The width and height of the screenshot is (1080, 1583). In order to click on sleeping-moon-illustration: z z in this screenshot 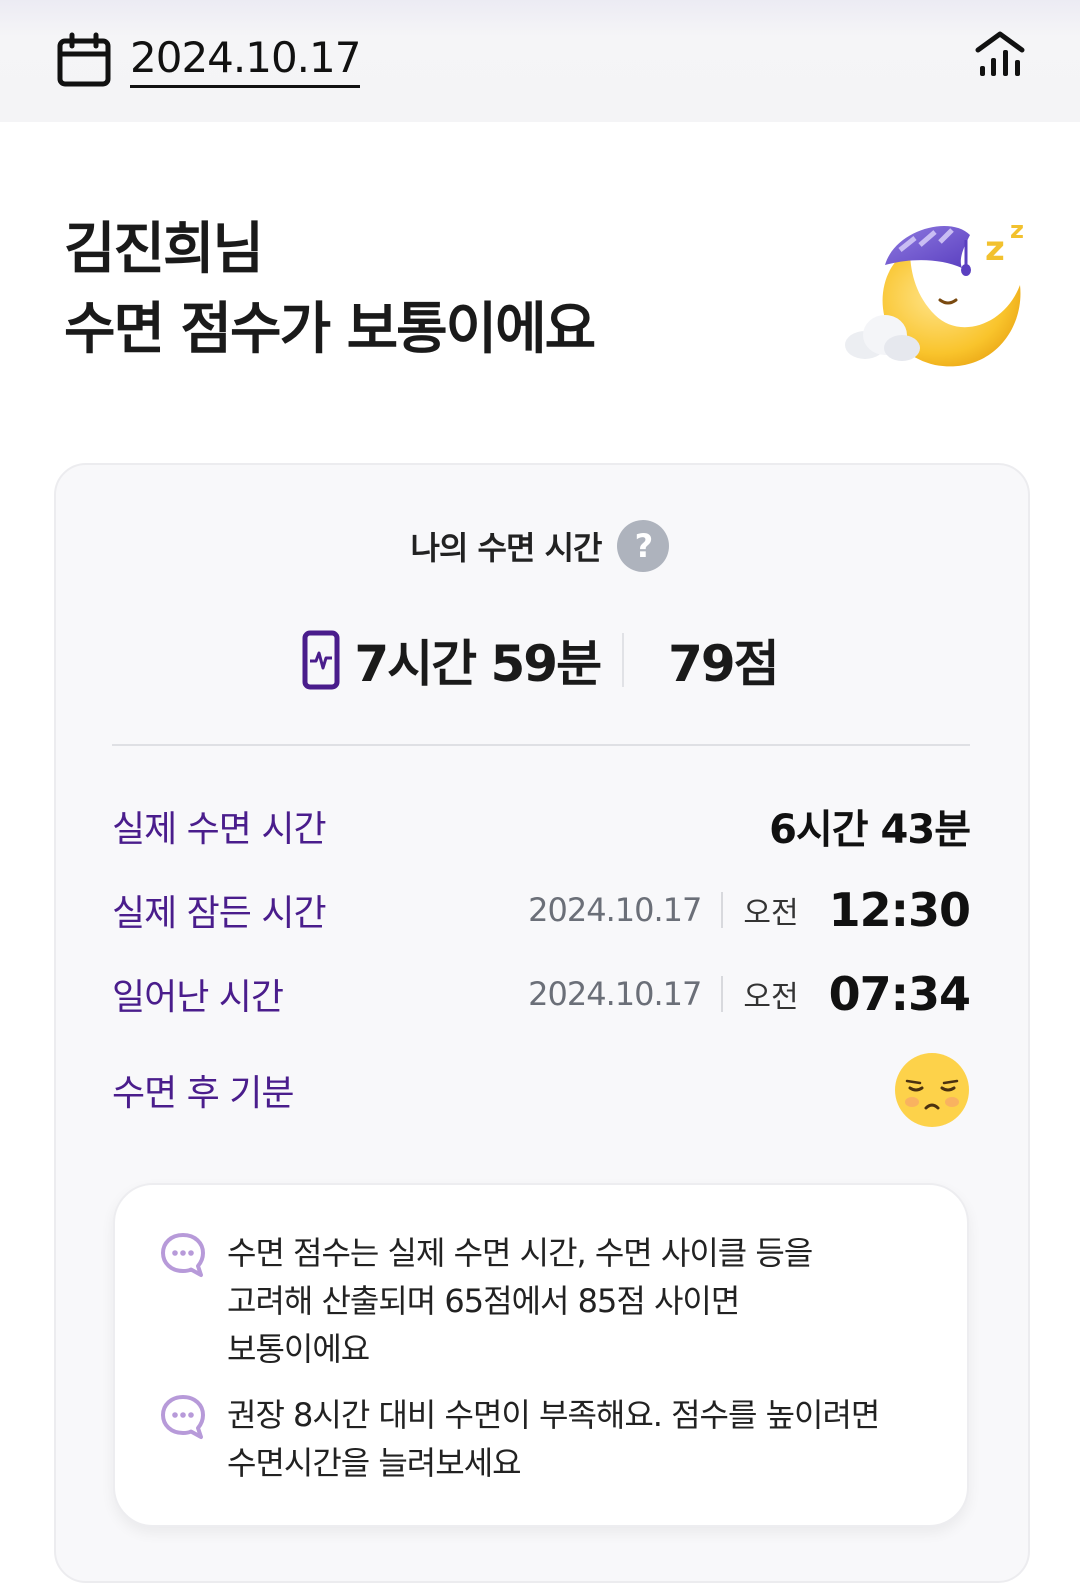, I will do `click(934, 291)`.